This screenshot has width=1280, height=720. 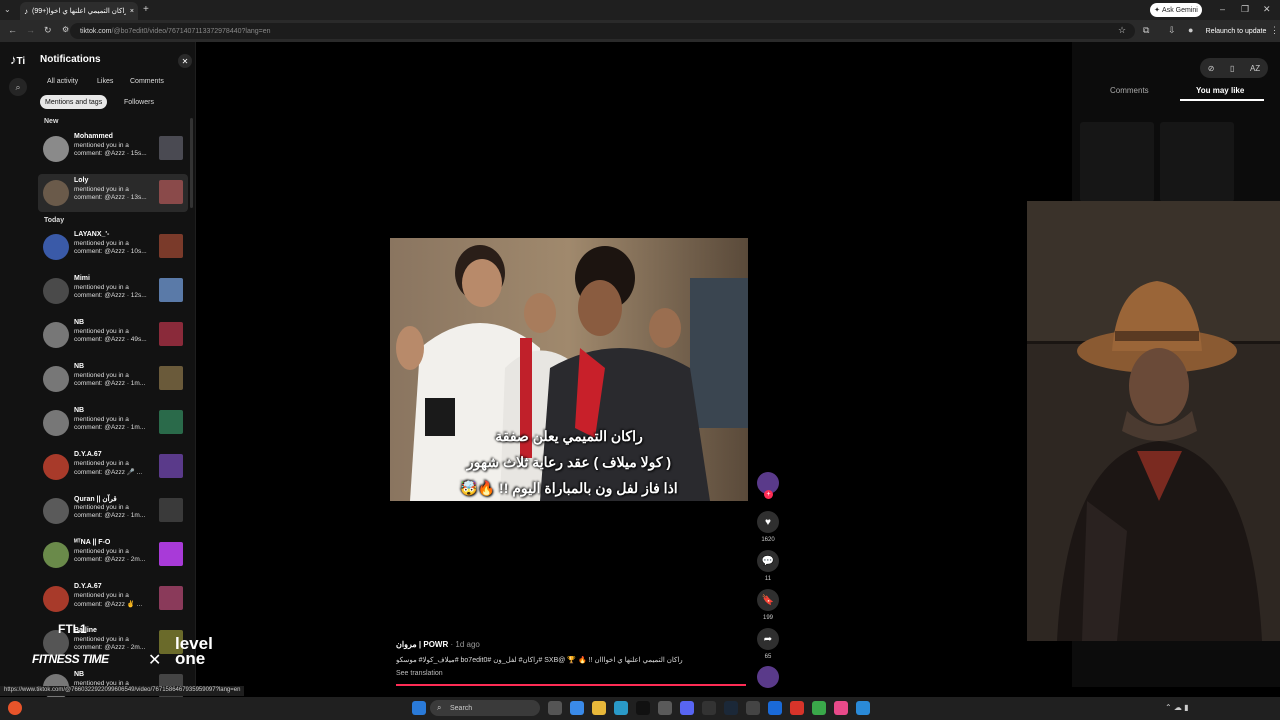 What do you see at coordinates (768, 494) in the screenshot?
I see `follow-plus-icon: +` at bounding box center [768, 494].